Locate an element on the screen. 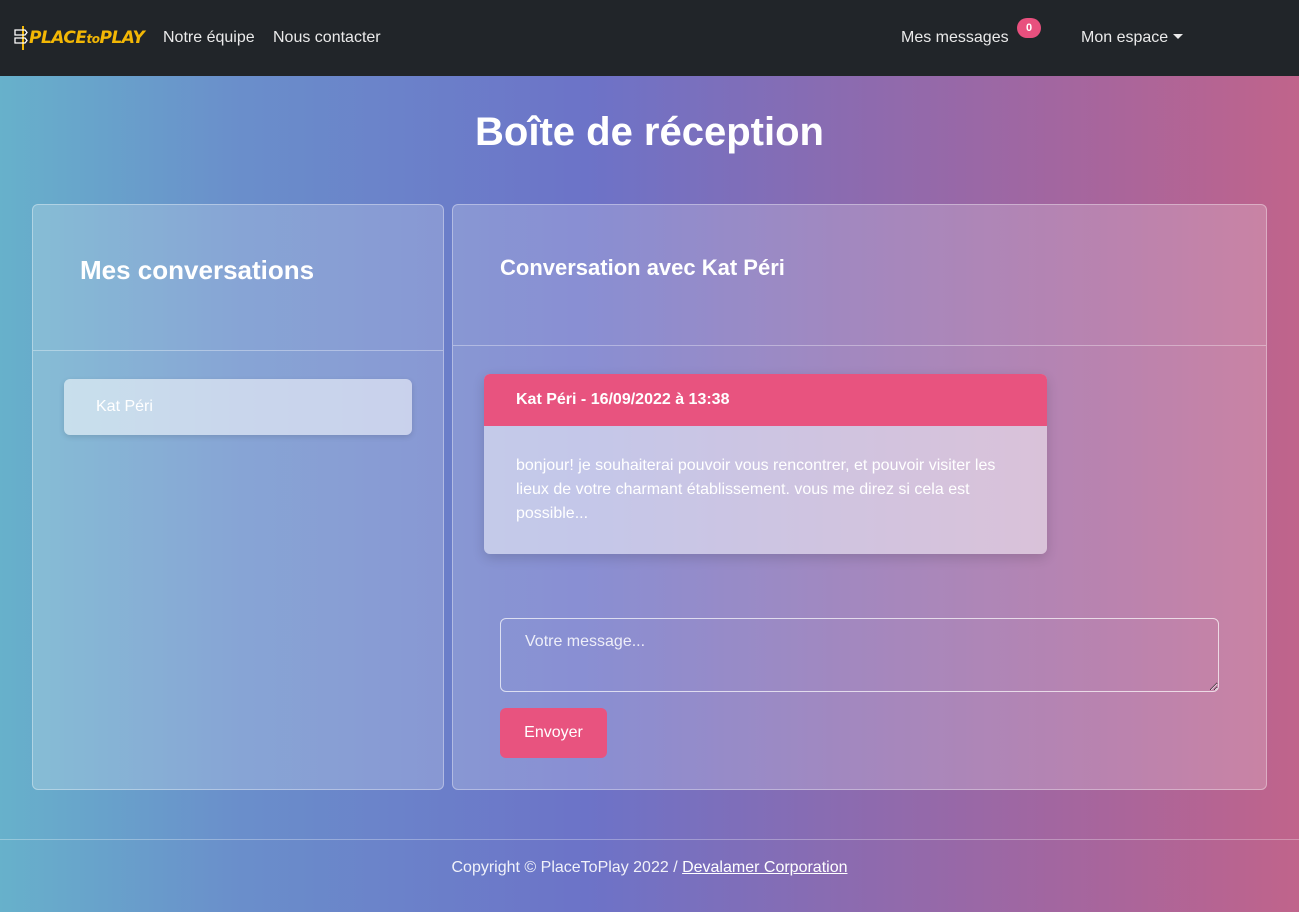 The width and height of the screenshot is (1299, 912). footer-copyright: Copyright © PlaceToPlay 2022 / is located at coordinates (567, 867).